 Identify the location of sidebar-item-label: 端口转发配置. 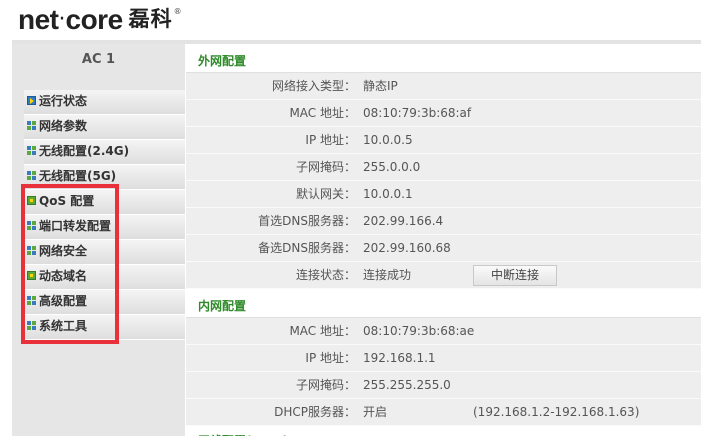
(75, 226).